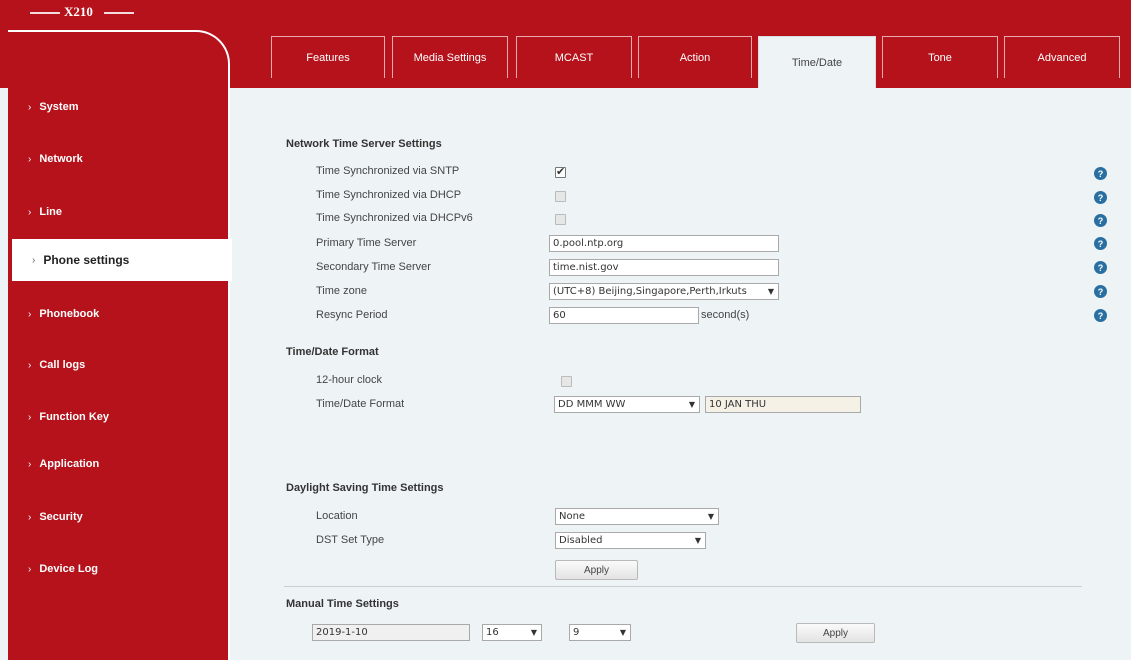 Image resolution: width=1131 pixels, height=660 pixels. Describe the element at coordinates (566, 381) in the screenshot. I see `clock12-checkbox` at that location.